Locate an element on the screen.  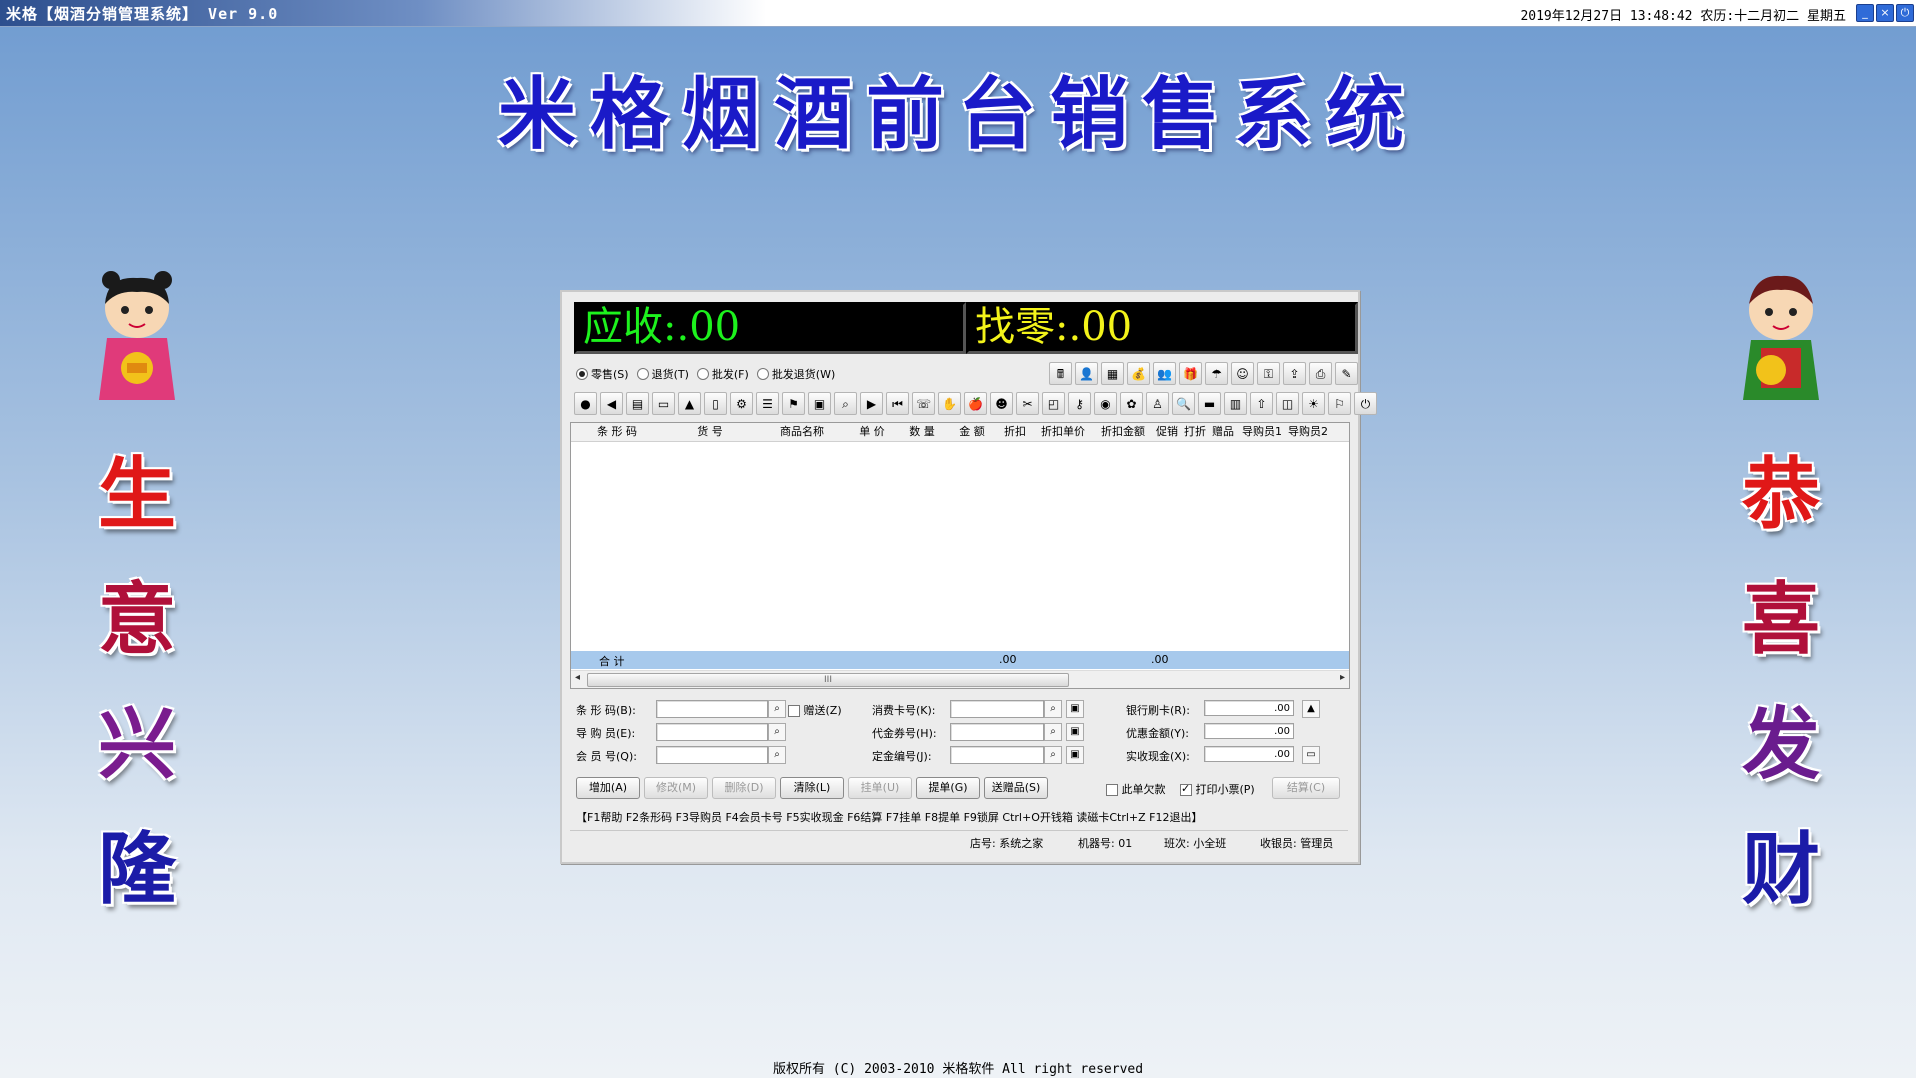
find-icon: 🔍 is located at coordinates (1183, 403).